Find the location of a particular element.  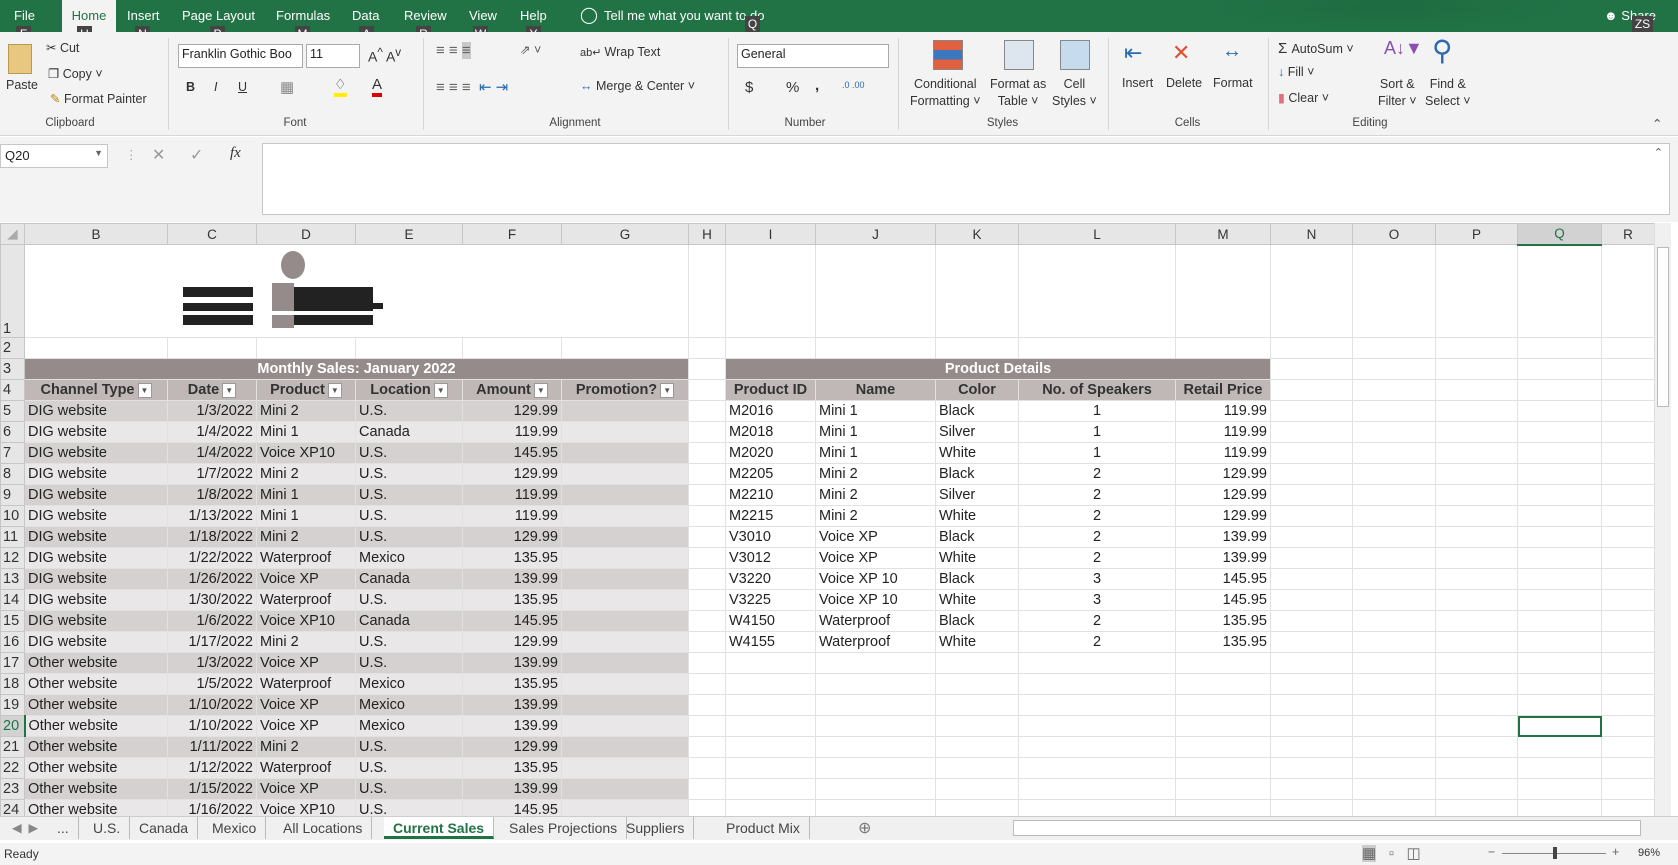

product-cell: 145.95 is located at coordinates (1223, 579).